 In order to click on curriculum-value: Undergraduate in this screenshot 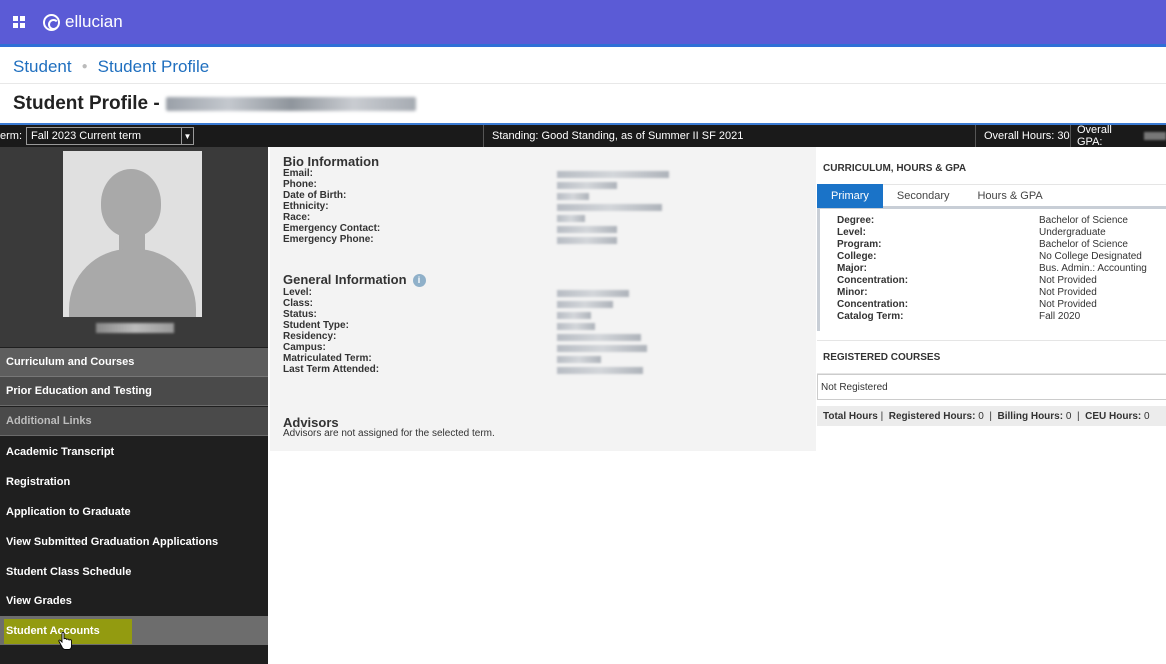, I will do `click(1072, 232)`.